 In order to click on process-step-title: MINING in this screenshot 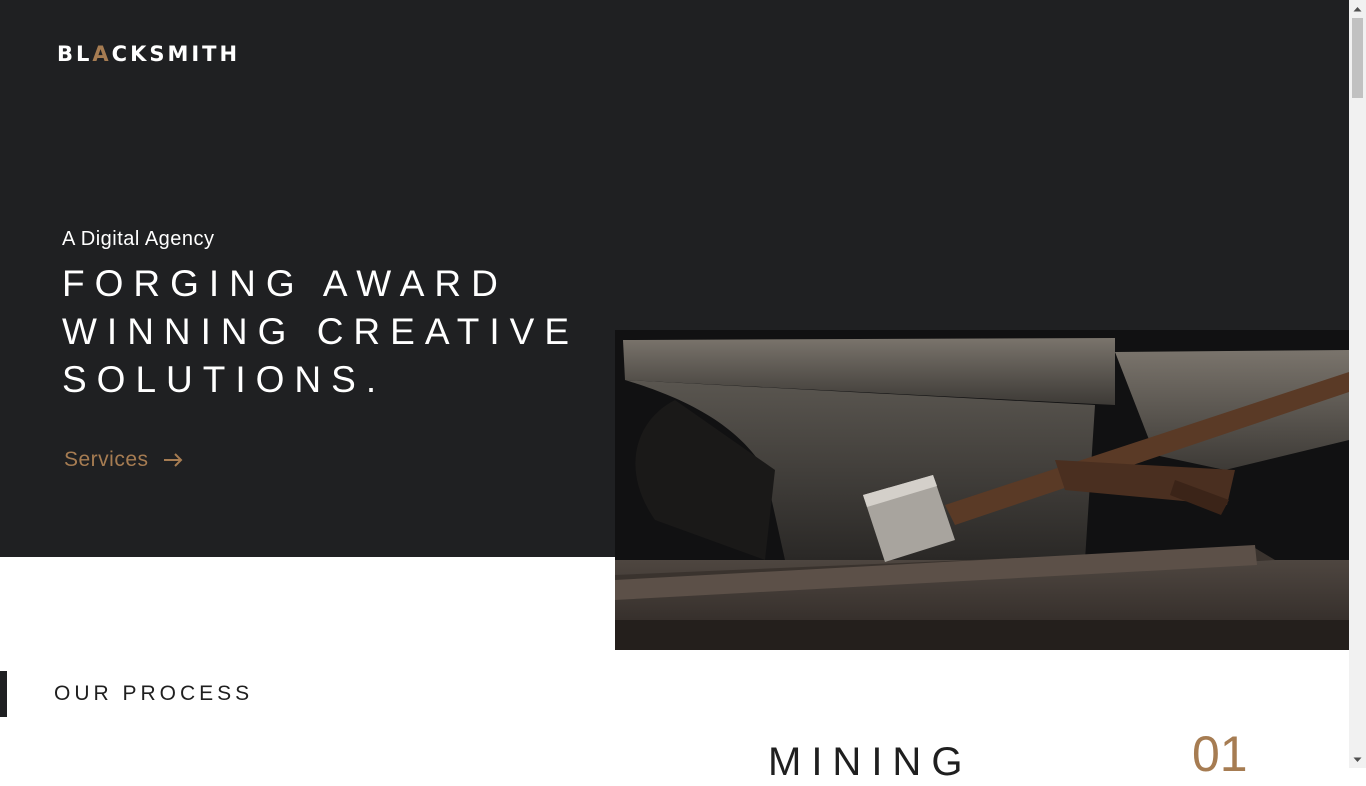, I will do `click(870, 762)`.